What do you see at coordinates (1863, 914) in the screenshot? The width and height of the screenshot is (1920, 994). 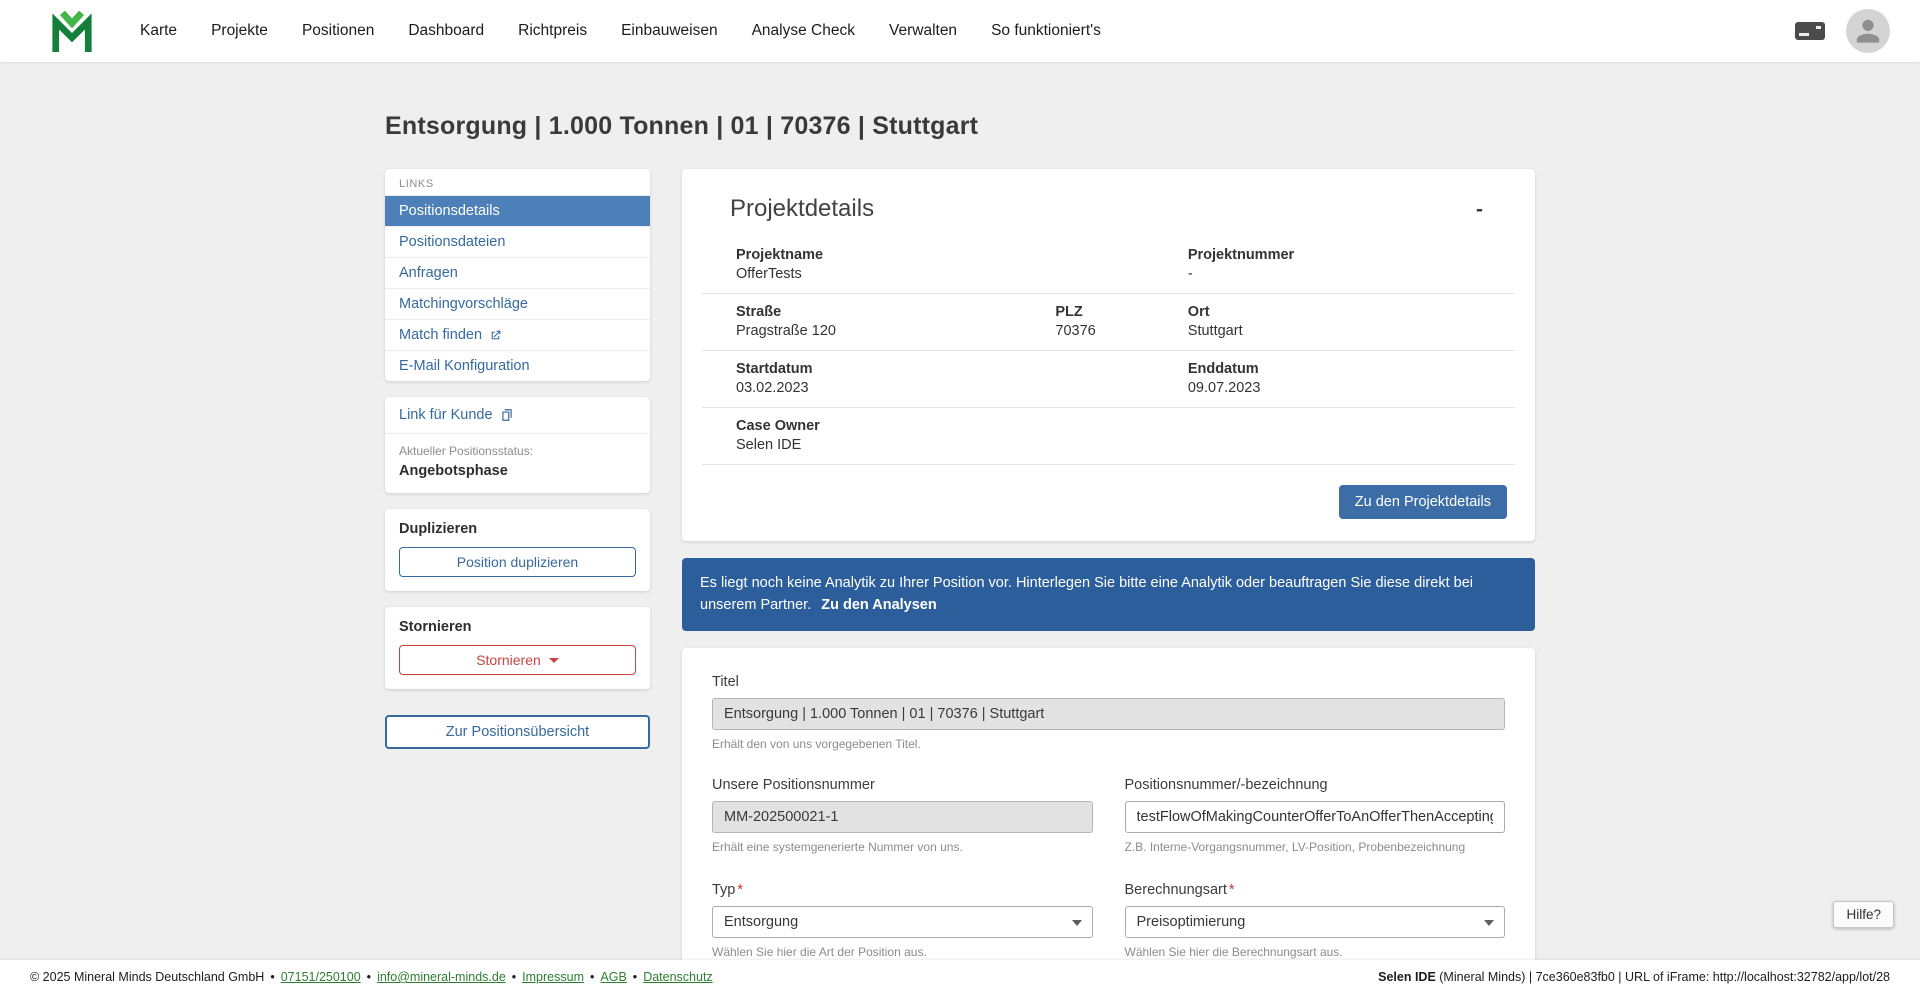 I see `hilfe-button: Hilfe?` at bounding box center [1863, 914].